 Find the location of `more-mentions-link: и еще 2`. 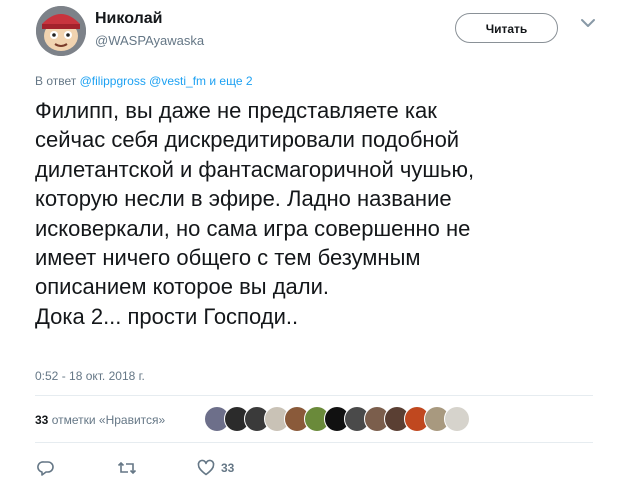

more-mentions-link: и еще 2 is located at coordinates (230, 81).